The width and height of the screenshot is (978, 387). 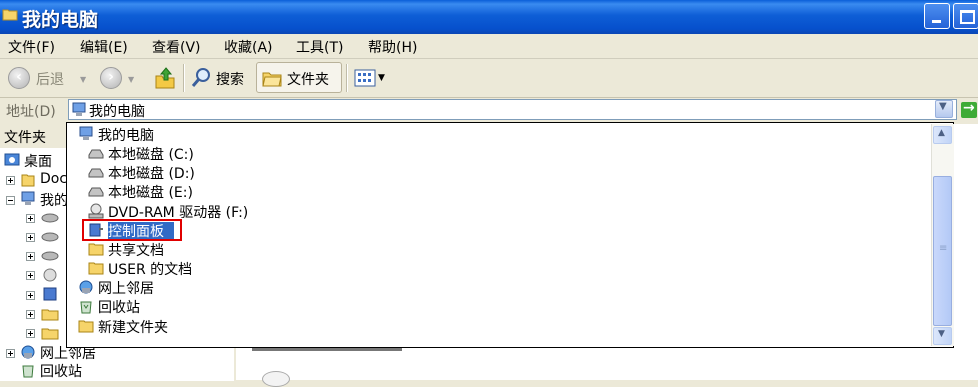 I want to click on dvd-drive-icon, so click(x=96, y=211).